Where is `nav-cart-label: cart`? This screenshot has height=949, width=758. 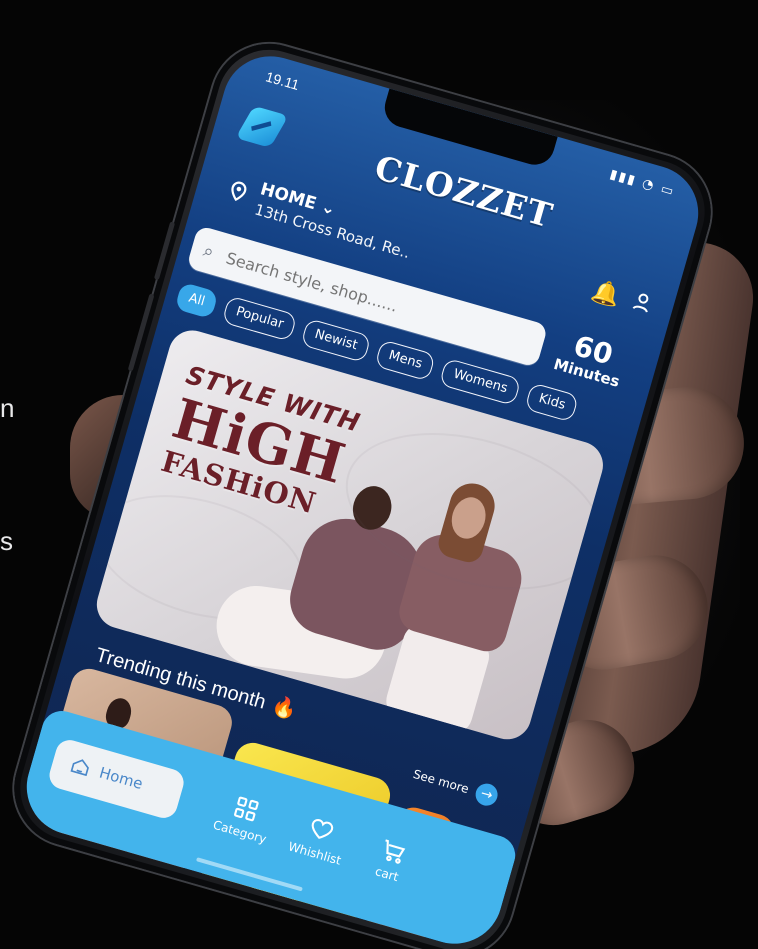
nav-cart-label: cart is located at coordinates (387, 874).